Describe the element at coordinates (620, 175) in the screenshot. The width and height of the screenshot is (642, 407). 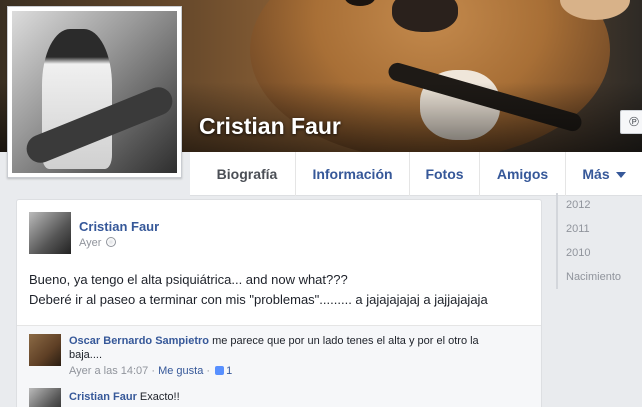
I see `caret-down-icon` at that location.